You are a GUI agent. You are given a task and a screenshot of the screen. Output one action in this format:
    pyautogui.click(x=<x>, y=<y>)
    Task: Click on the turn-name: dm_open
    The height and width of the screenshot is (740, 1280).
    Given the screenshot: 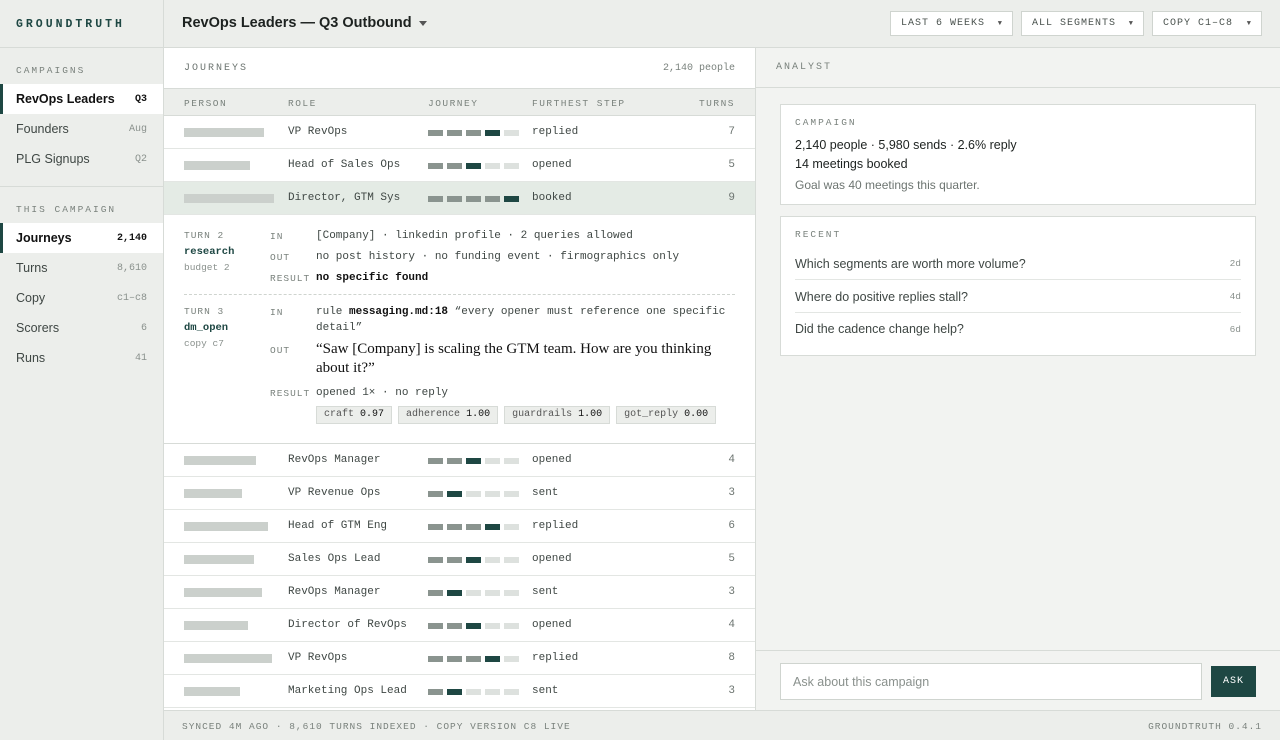 What is the action you would take?
    pyautogui.click(x=206, y=328)
    